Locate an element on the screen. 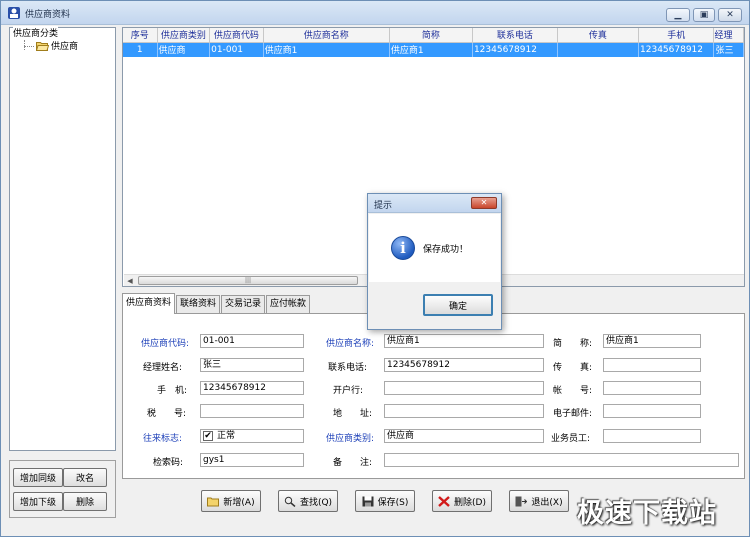 Image resolution: width=750 pixels, height=537 pixels. tab-transactions: 交易记录 is located at coordinates (243, 304).